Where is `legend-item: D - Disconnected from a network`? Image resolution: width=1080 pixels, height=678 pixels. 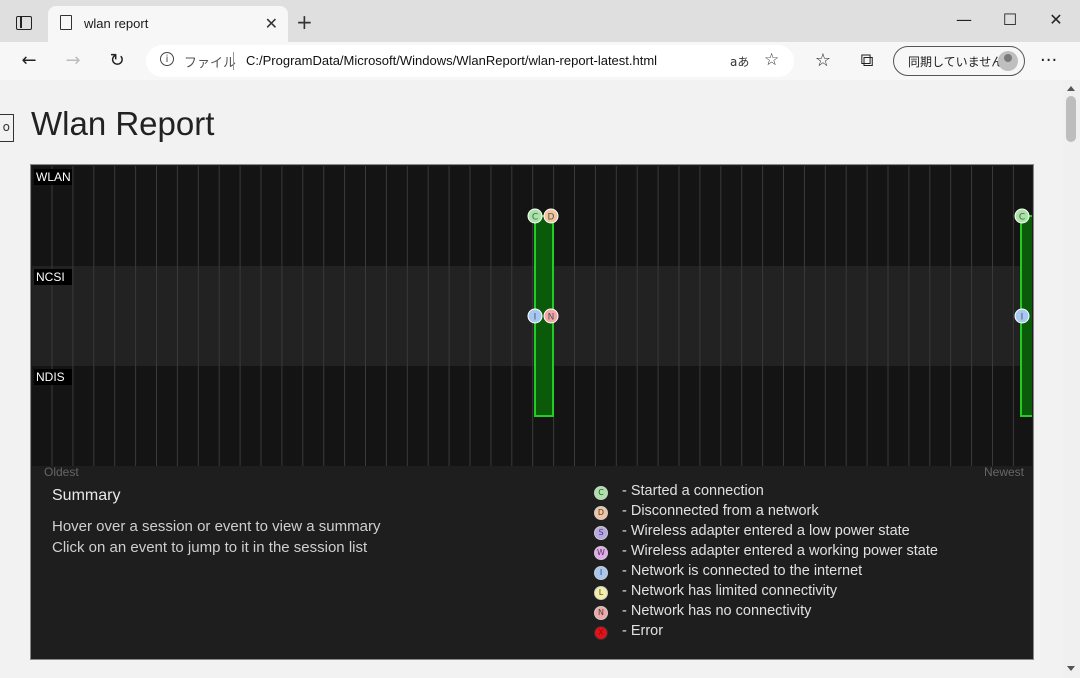 legend-item: D - Disconnected from a network is located at coordinates (804, 513).